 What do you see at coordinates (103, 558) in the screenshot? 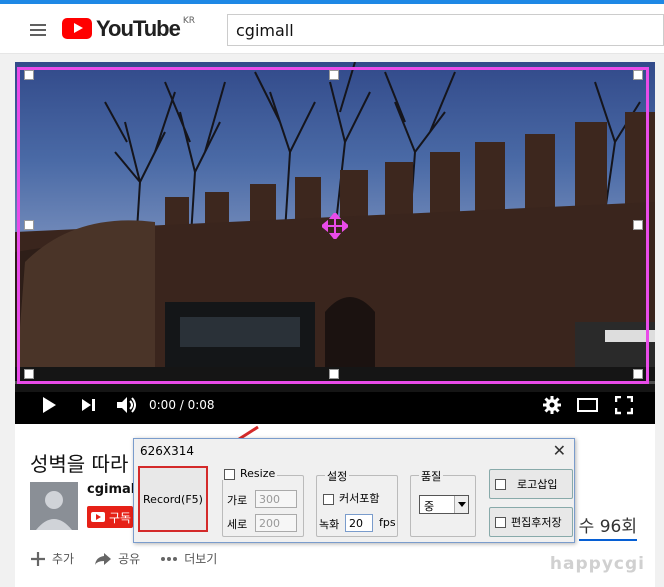
I see `share-icon` at bounding box center [103, 558].